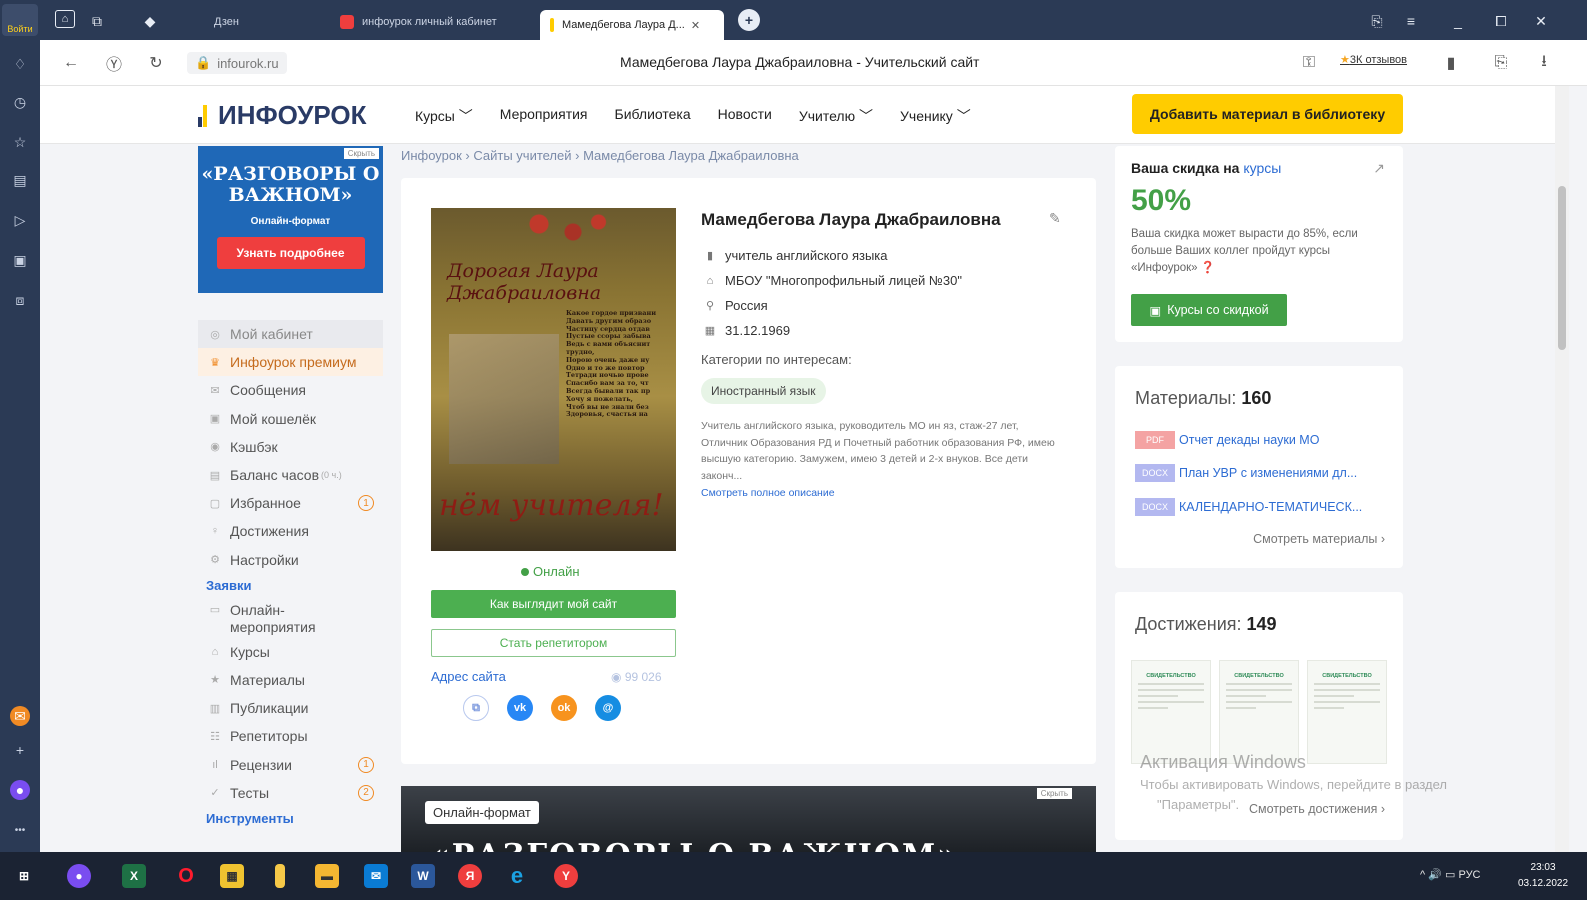 The image size is (1587, 900). What do you see at coordinates (20, 180) in the screenshot?
I see `notes-icon: ▤` at bounding box center [20, 180].